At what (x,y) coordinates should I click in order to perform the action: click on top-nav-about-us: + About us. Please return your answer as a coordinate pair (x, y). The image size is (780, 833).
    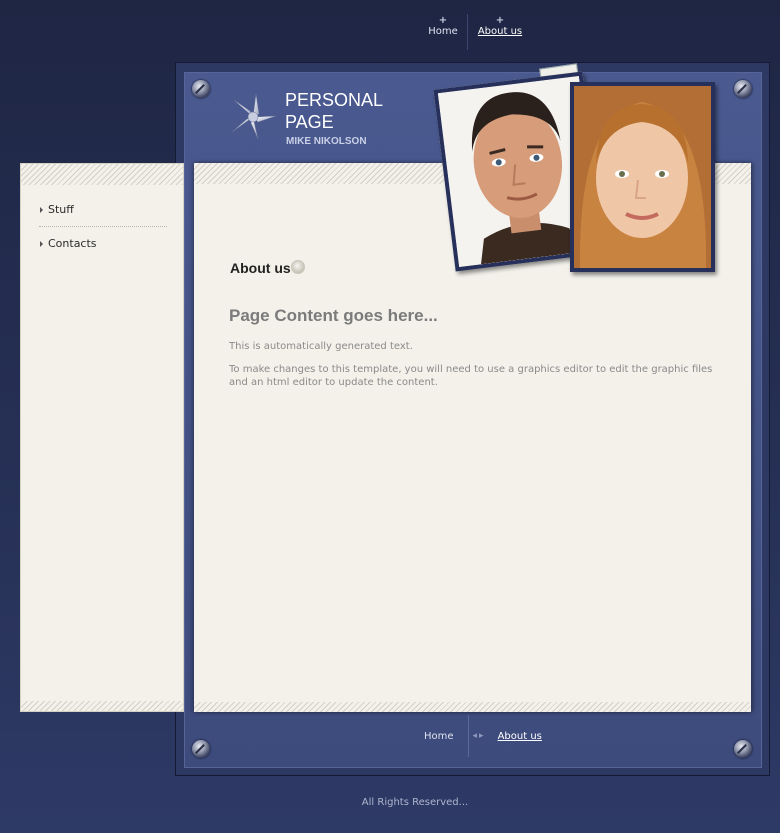
    Looking at the image, I should click on (500, 32).